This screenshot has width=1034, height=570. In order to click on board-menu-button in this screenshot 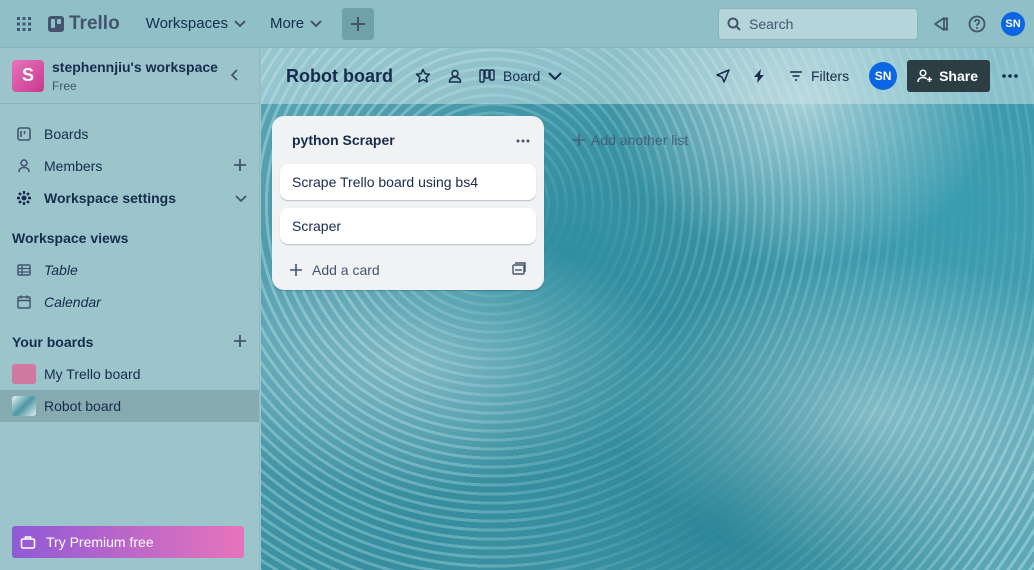, I will do `click(1010, 76)`.